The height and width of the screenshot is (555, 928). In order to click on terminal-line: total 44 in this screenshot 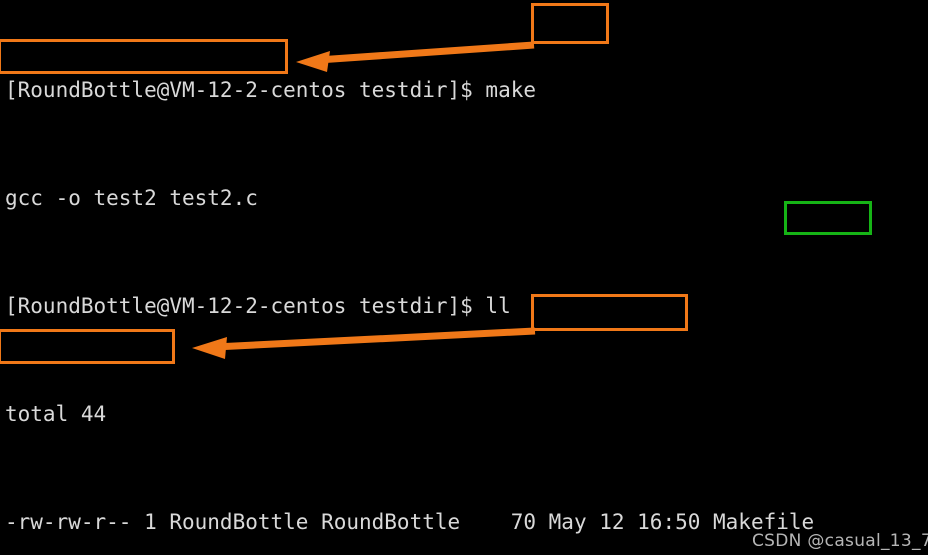, I will do `click(56, 414)`.